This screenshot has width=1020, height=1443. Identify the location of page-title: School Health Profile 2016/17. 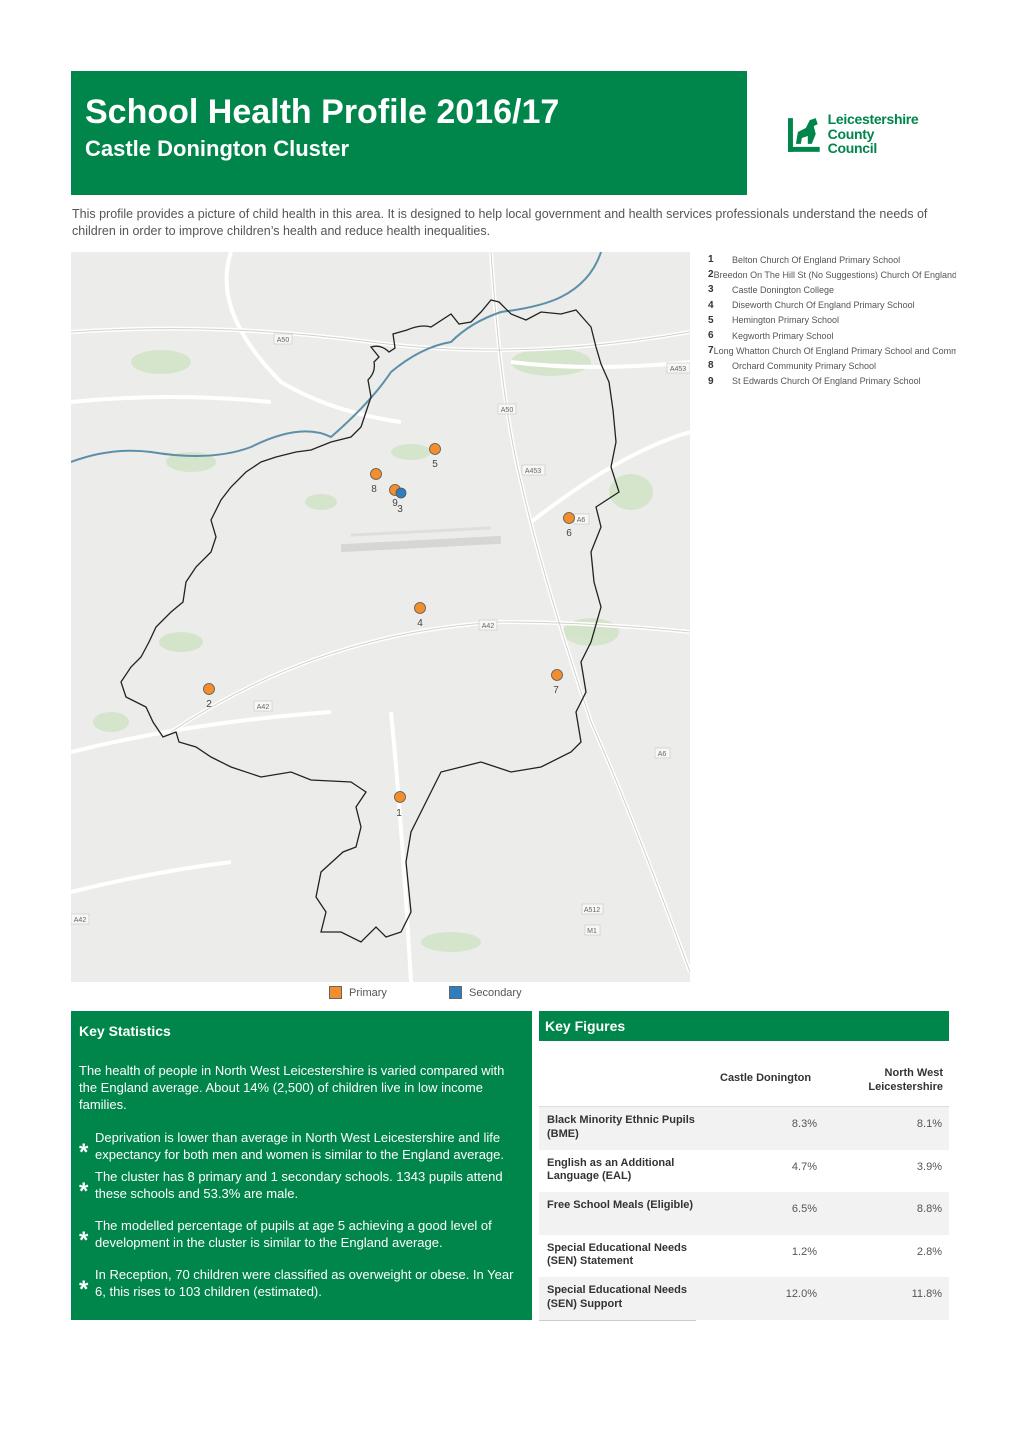
(322, 112).